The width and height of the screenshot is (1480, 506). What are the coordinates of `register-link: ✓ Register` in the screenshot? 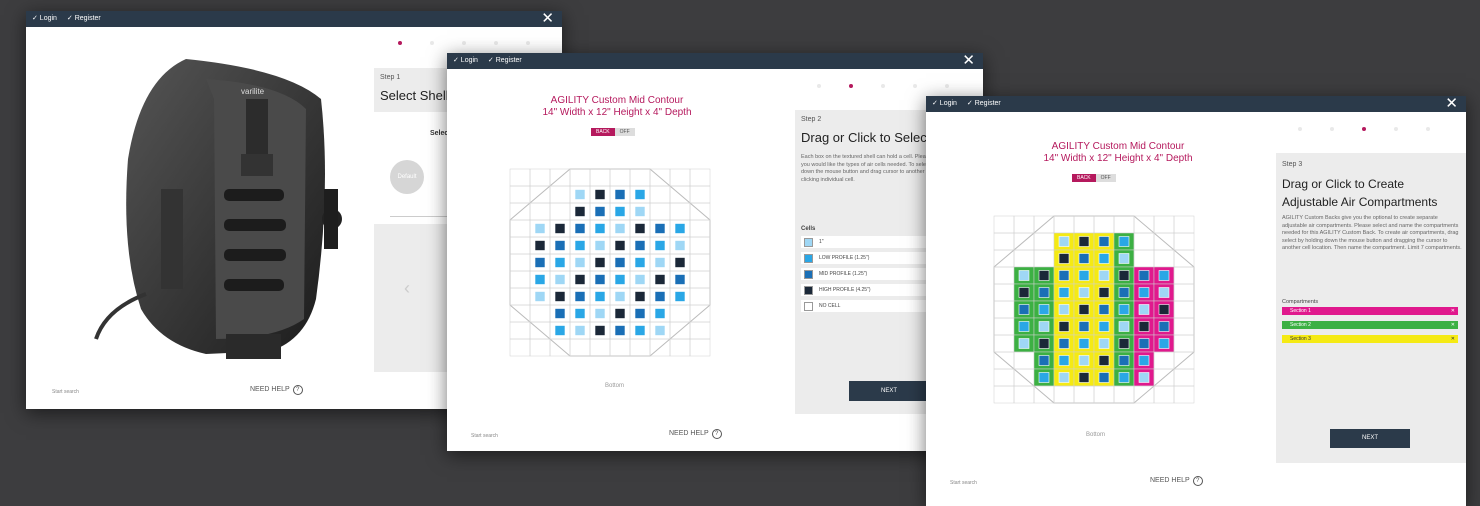 It's located at (84, 18).